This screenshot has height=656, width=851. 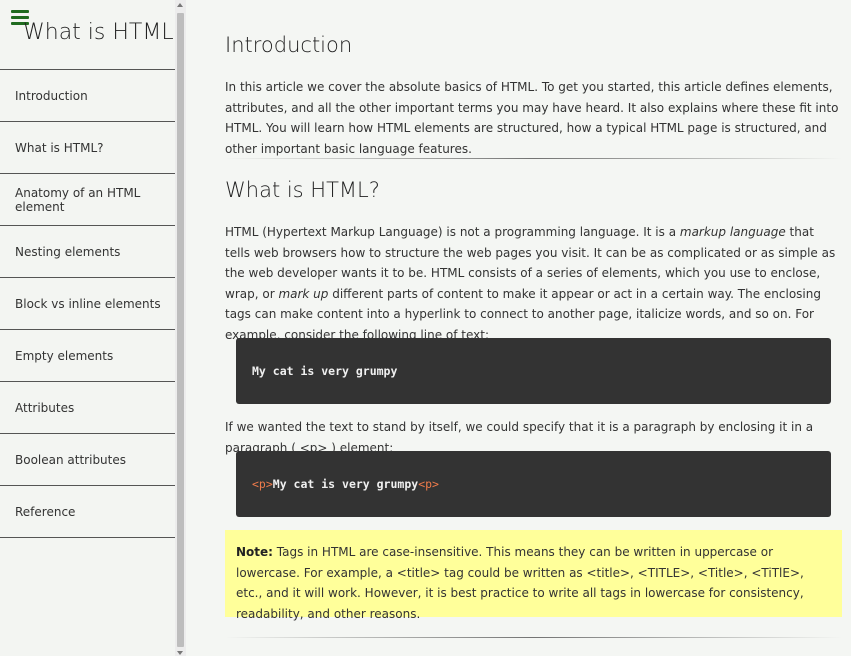 I want to click on sidebar-scrollbar, so click(x=180, y=328).